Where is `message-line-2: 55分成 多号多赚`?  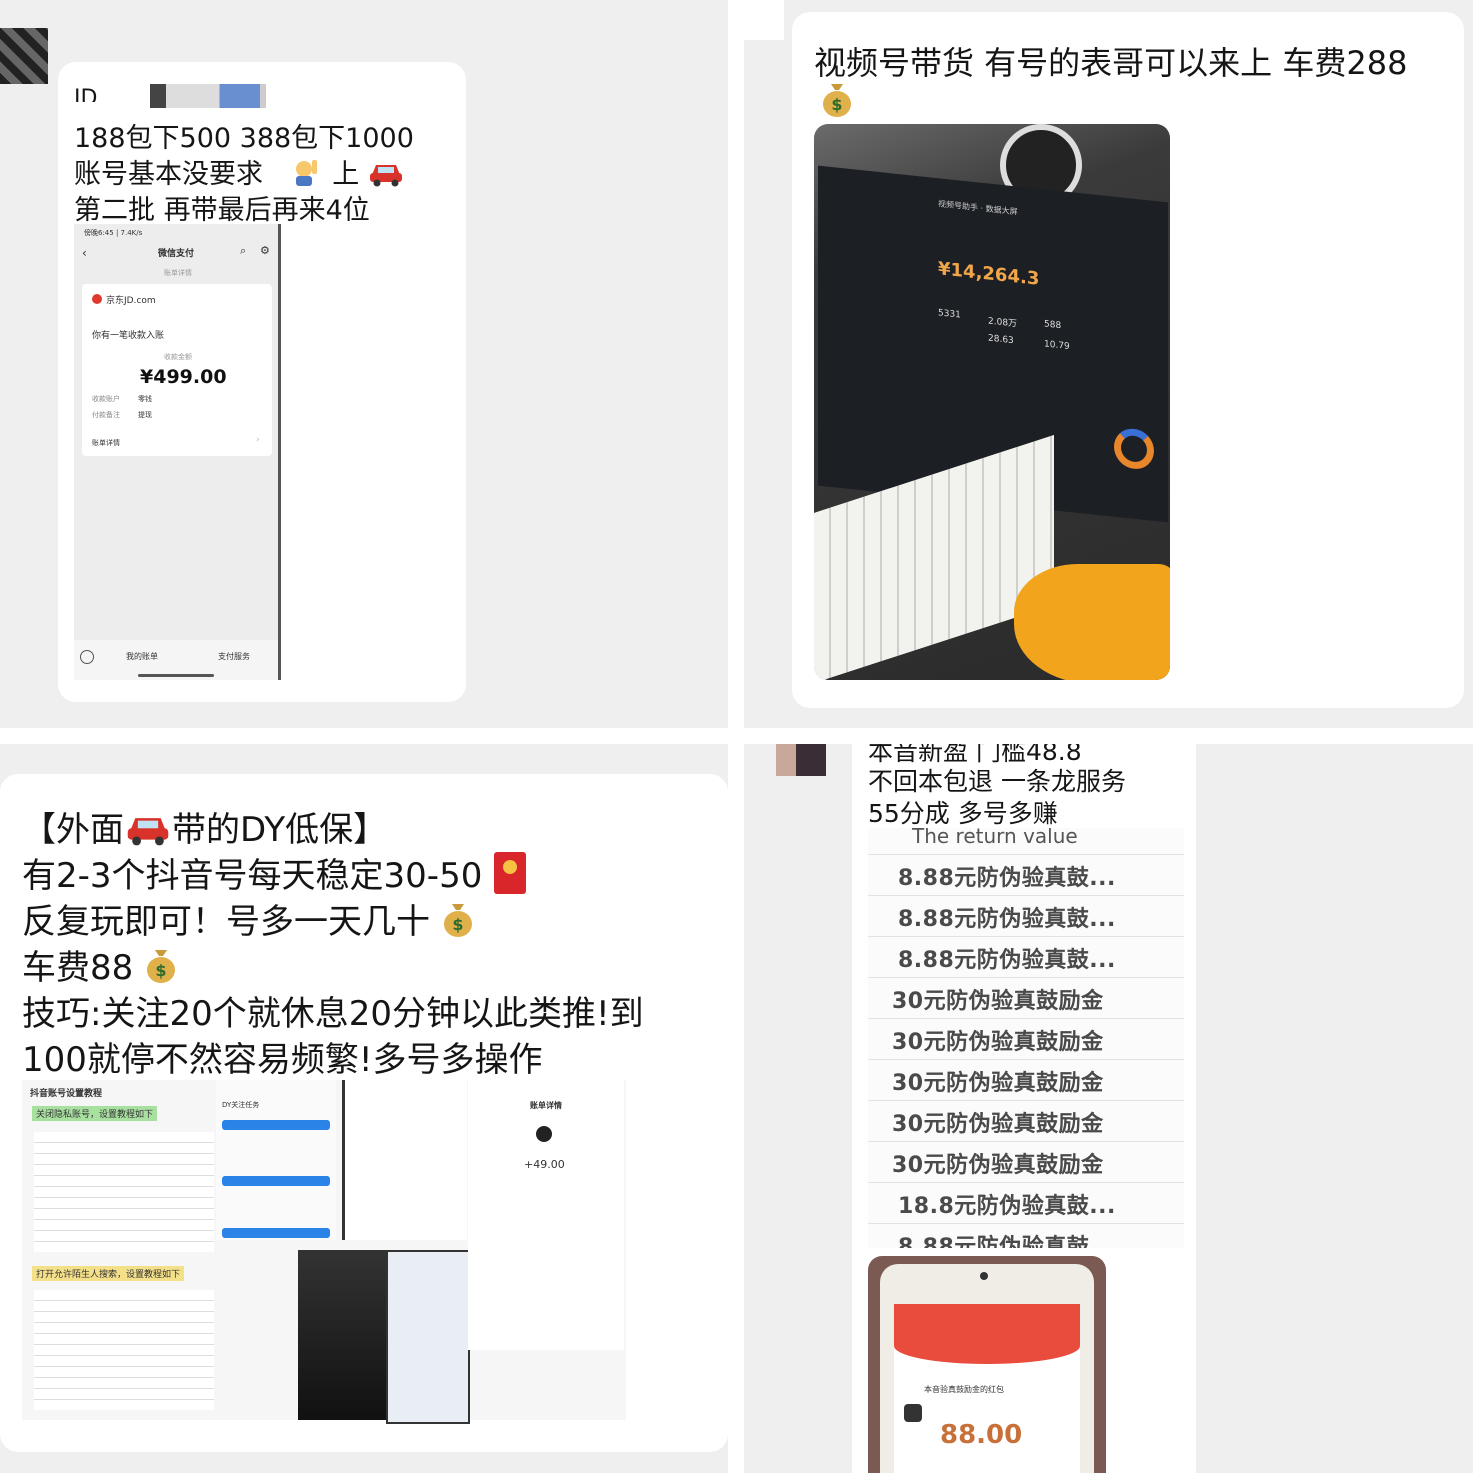 message-line-2: 55分成 多号多赚 is located at coordinates (963, 813).